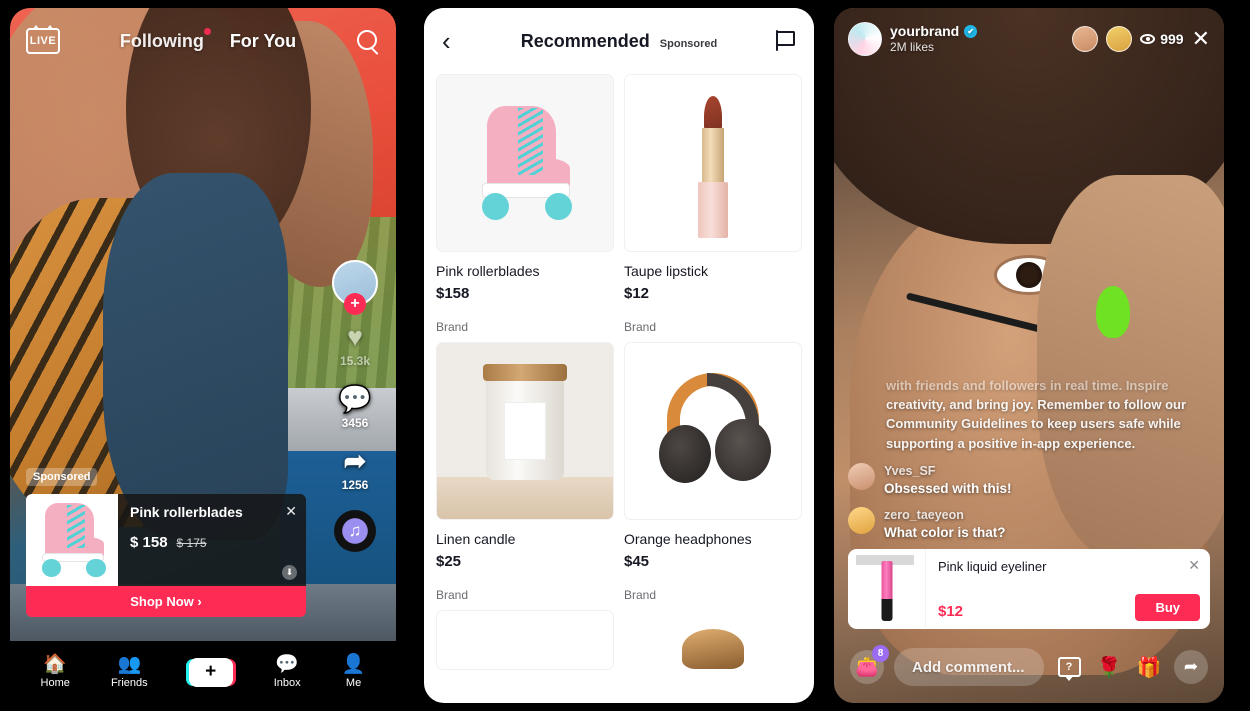 This screenshot has height=711, width=1250. What do you see at coordinates (1172, 39) in the screenshot?
I see `viewer-count-value: 999` at bounding box center [1172, 39].